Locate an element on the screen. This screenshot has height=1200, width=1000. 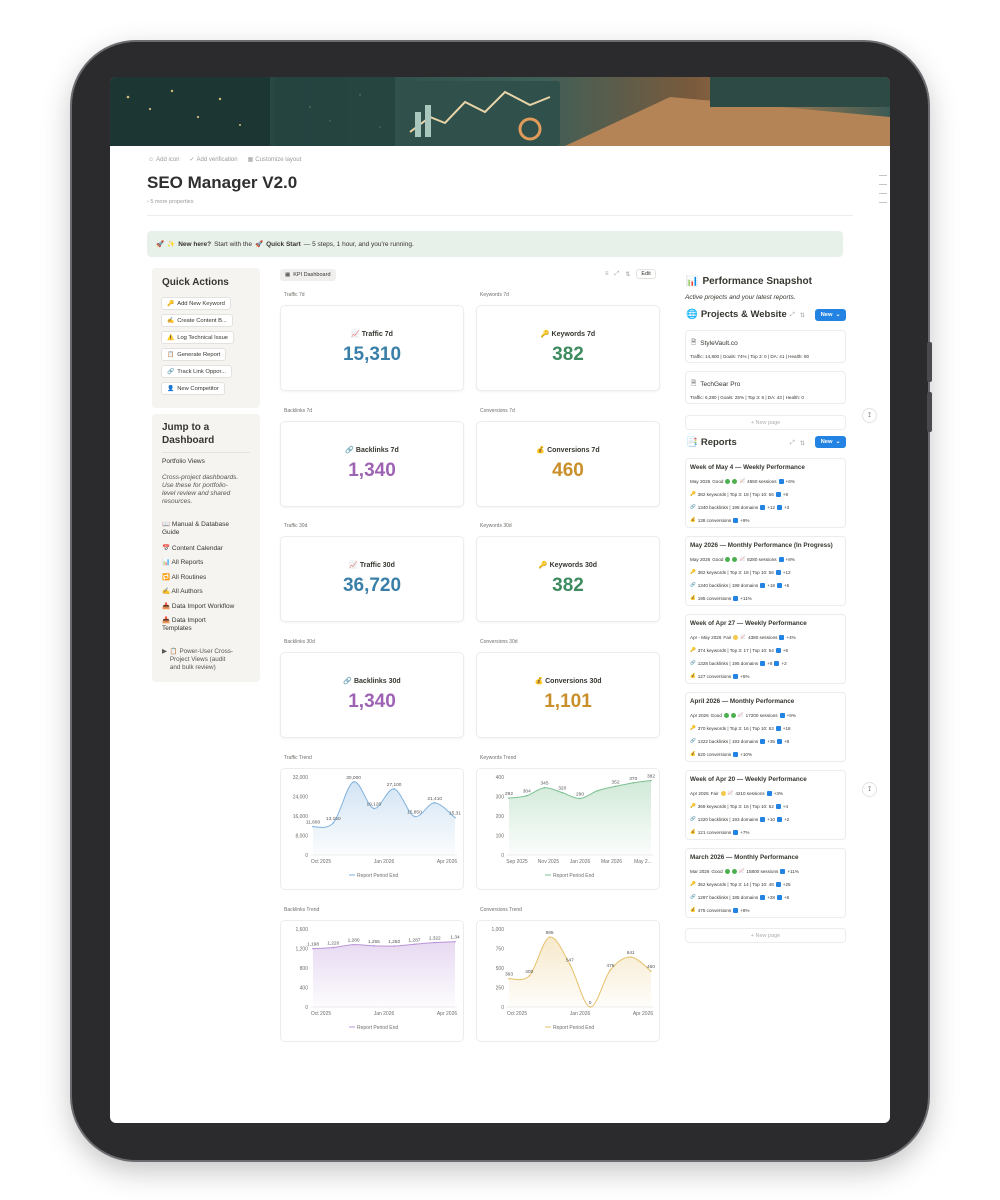
kpi-card: 📈 Traffic 30d 36,720 is located at coordinates (372, 579).